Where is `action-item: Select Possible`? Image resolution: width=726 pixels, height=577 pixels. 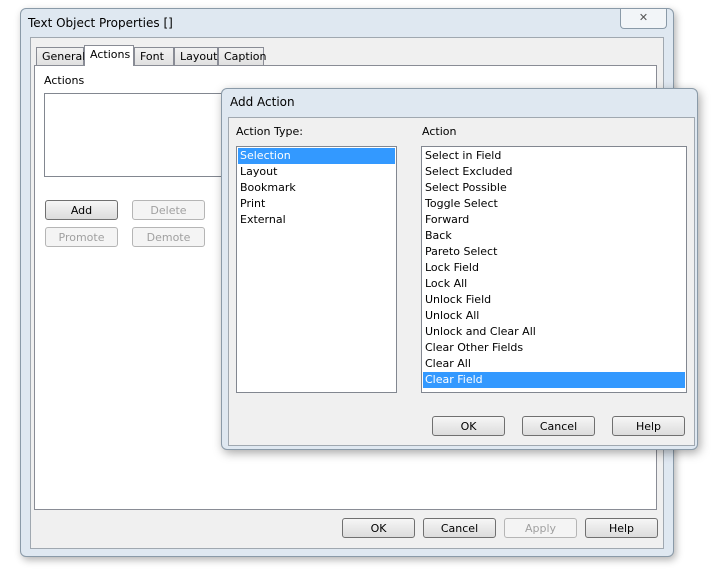 action-item: Select Possible is located at coordinates (554, 188).